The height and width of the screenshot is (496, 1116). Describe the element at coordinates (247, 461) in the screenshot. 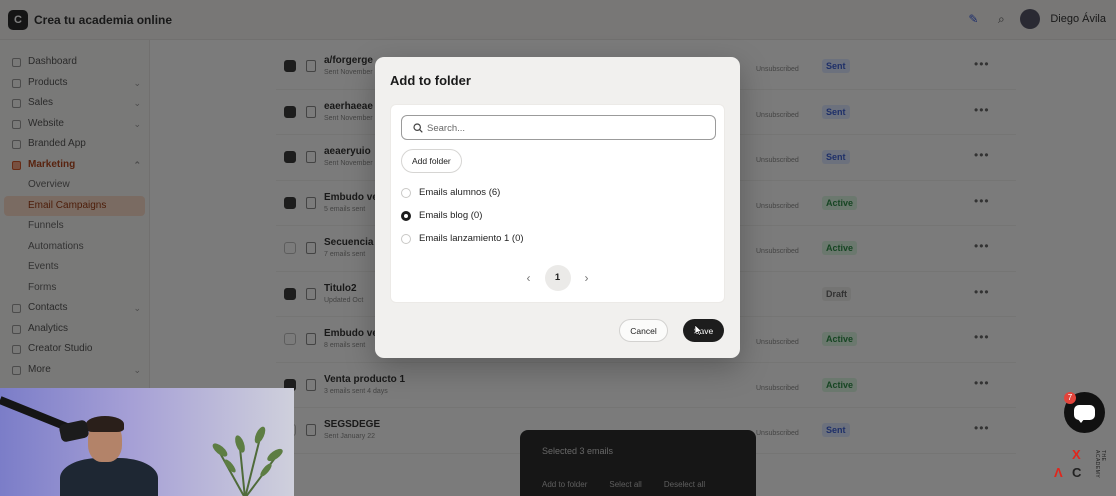

I see `plant-icon` at that location.